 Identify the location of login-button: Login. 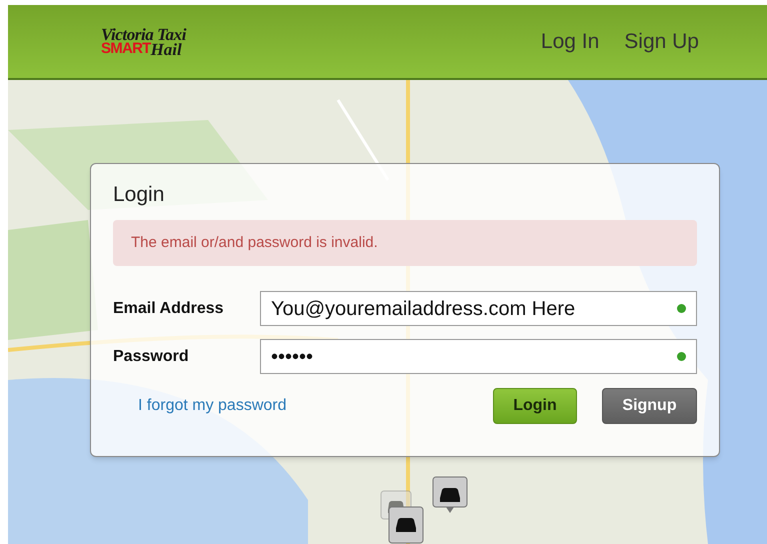
(535, 406).